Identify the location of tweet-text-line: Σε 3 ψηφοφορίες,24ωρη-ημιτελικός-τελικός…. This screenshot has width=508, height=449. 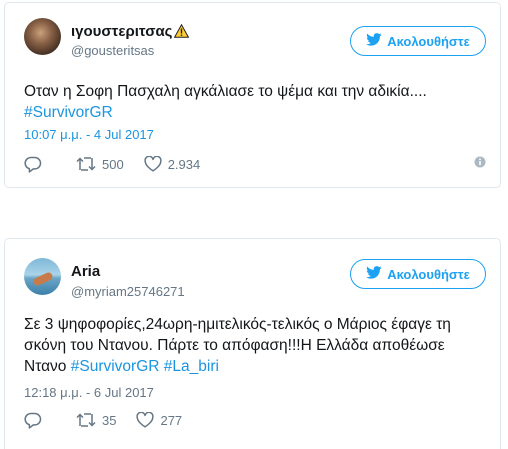
(237, 324).